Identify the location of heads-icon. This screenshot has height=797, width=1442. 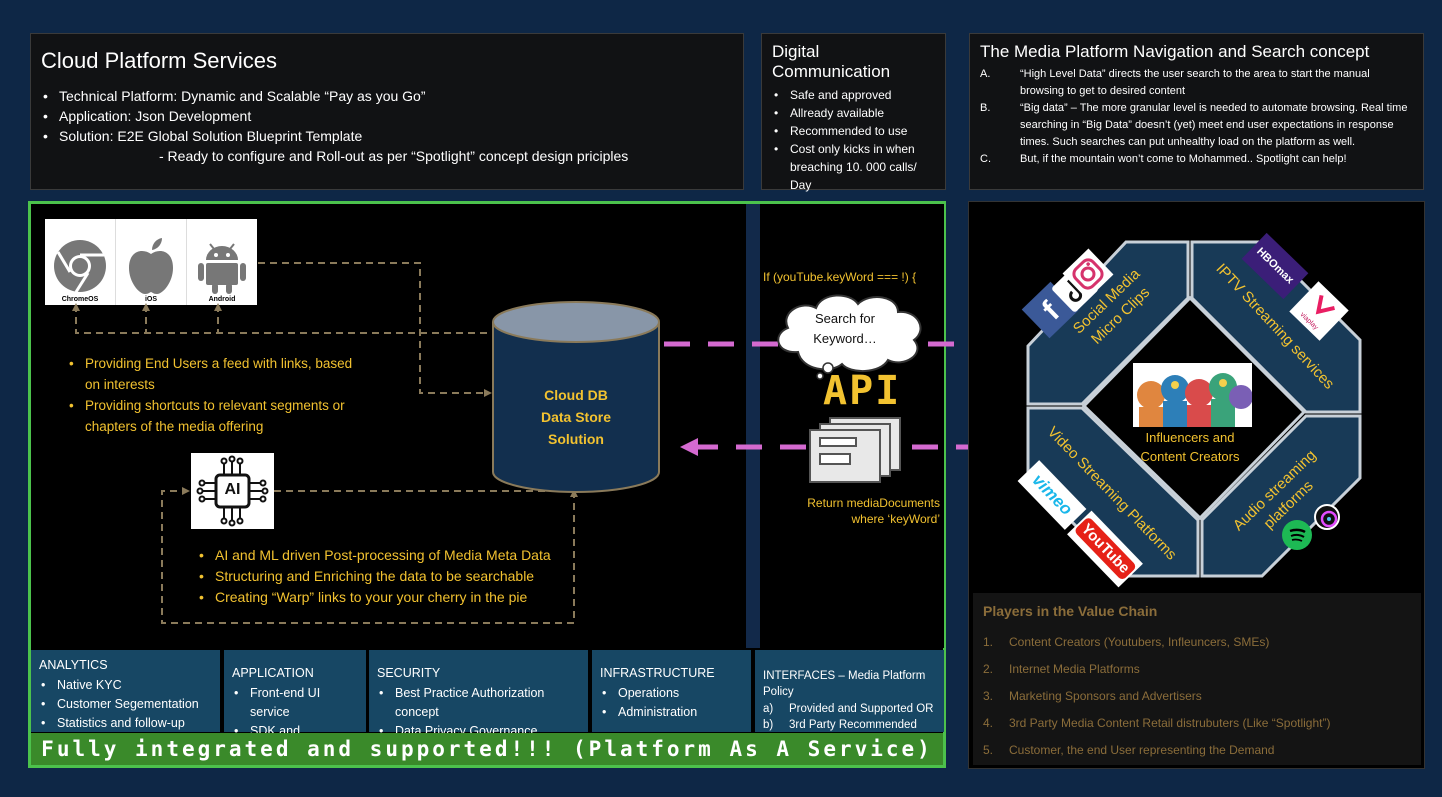
(1195, 400).